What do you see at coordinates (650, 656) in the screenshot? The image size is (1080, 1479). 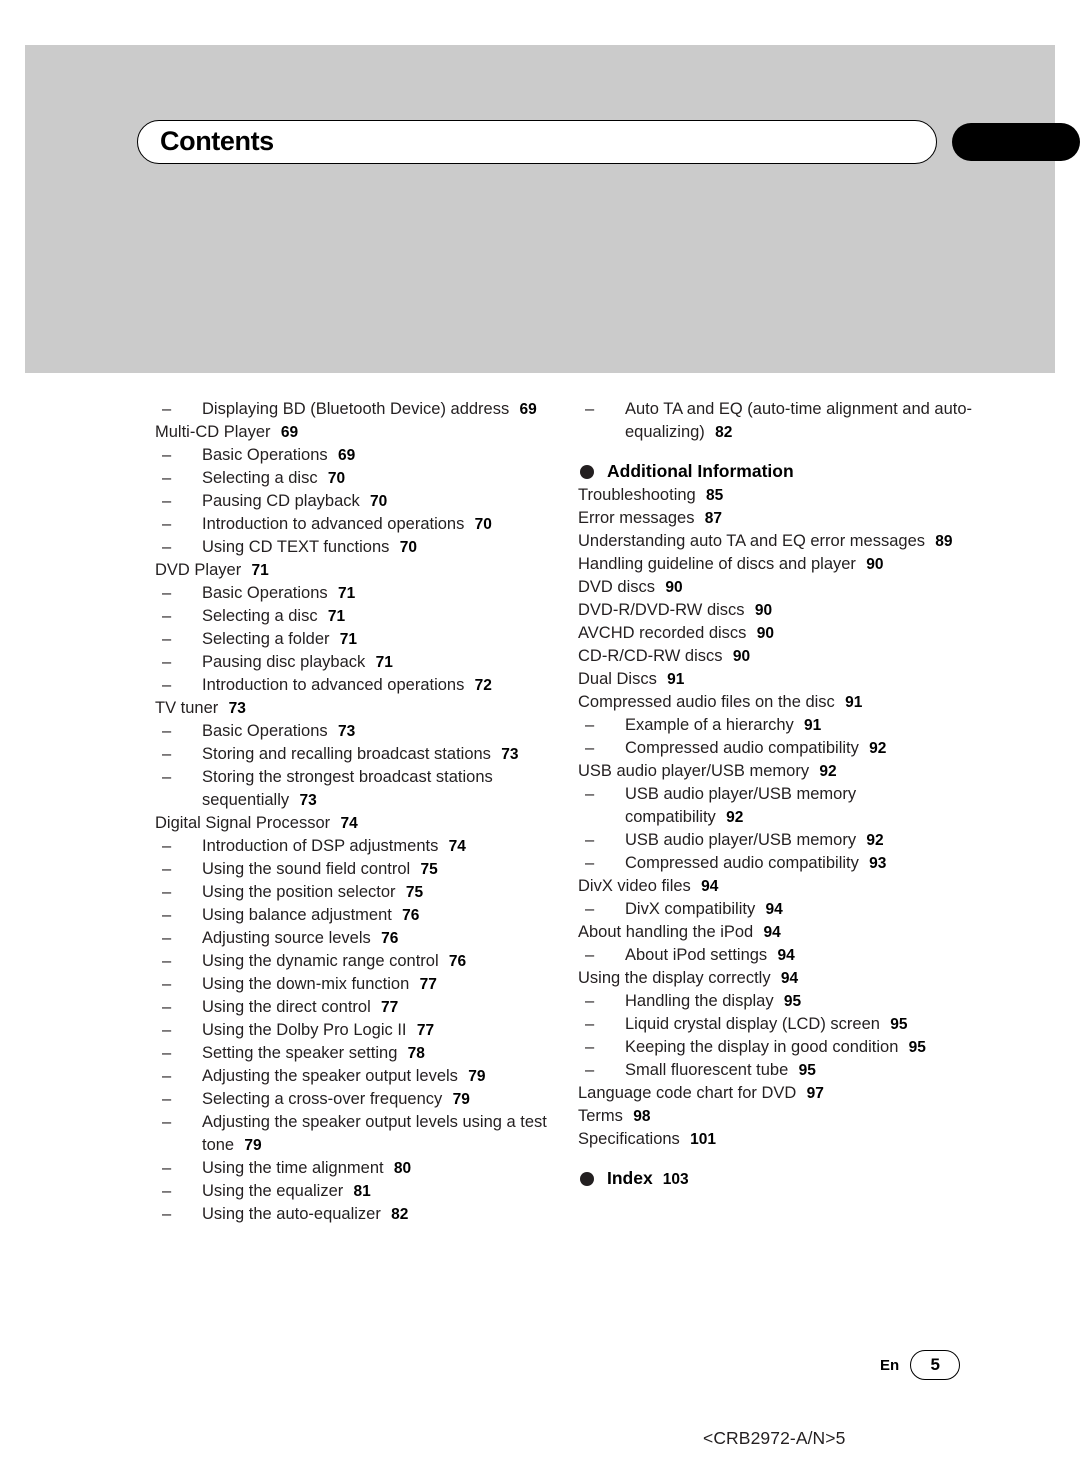 I see `toc-entry-label: CD-R/CD-RW discs` at bounding box center [650, 656].